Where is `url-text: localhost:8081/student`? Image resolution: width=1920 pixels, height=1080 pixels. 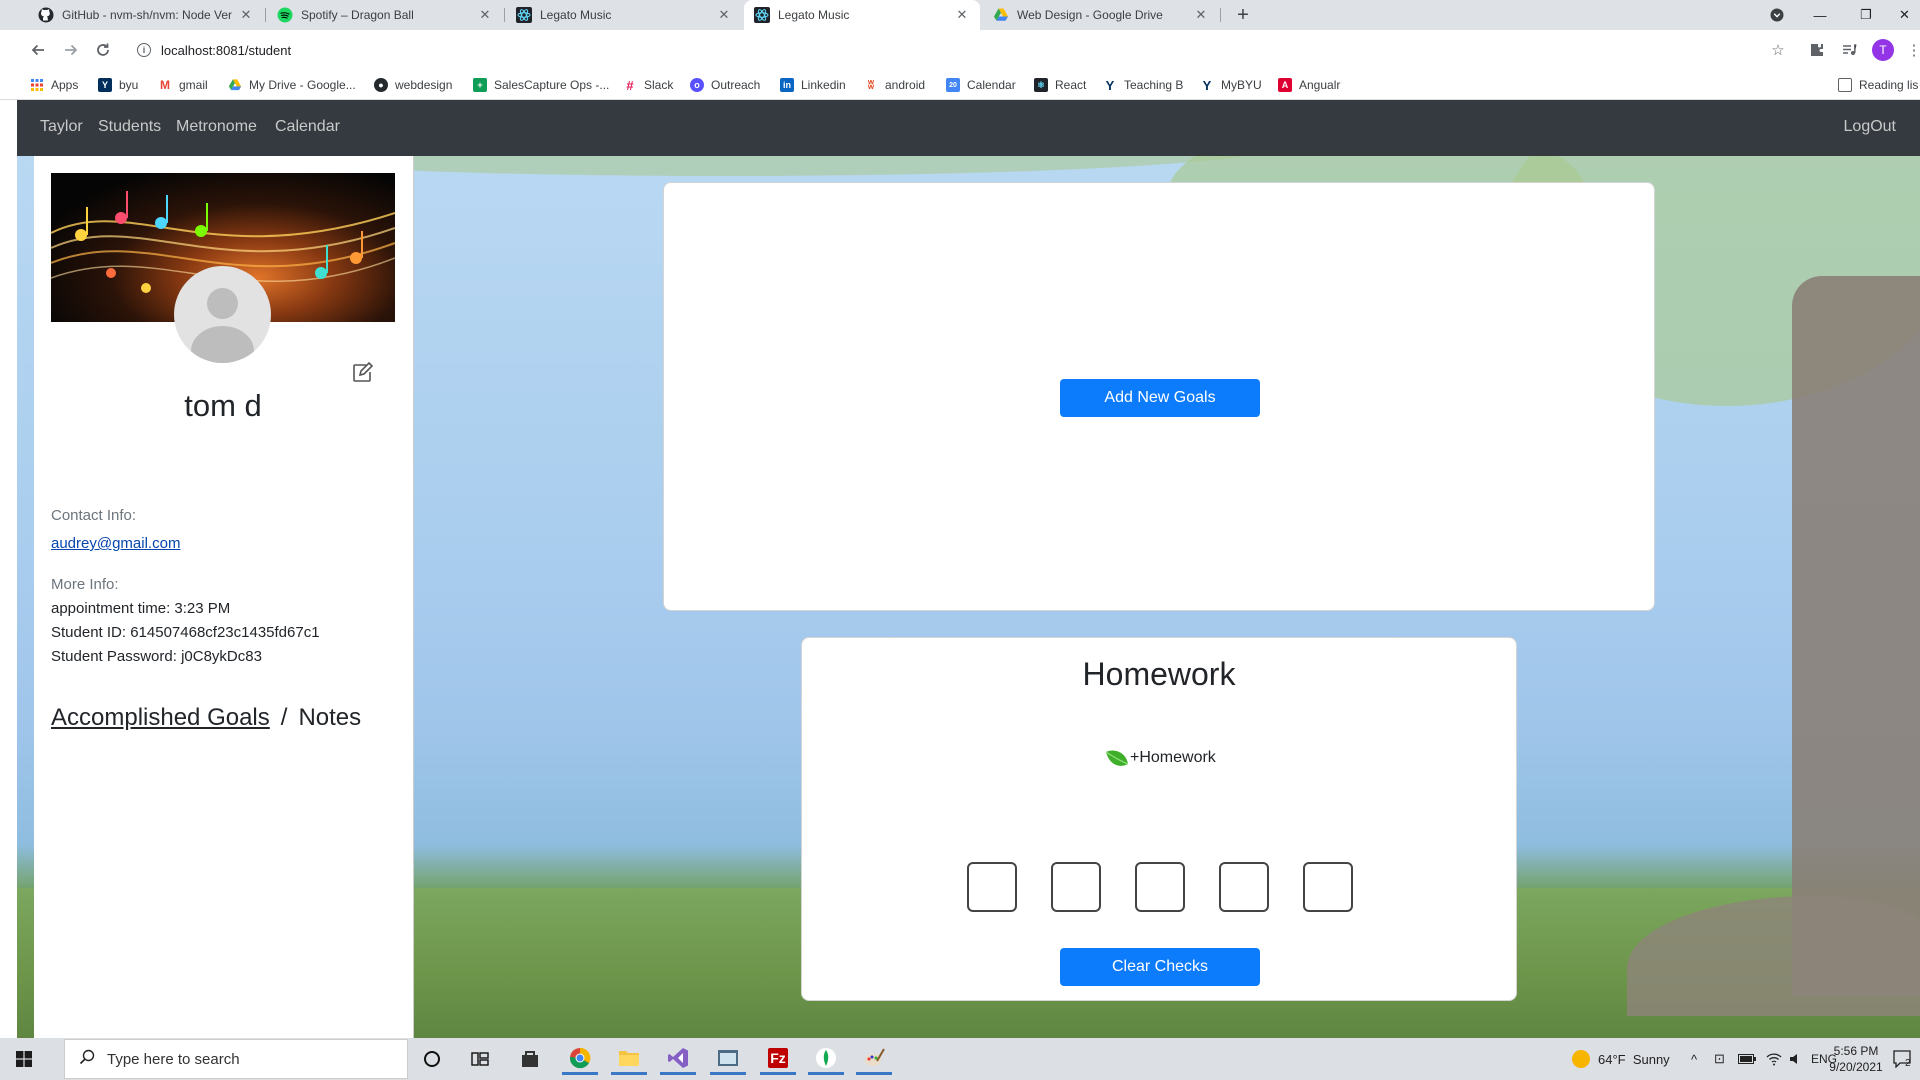 url-text: localhost:8081/student is located at coordinates (226, 50).